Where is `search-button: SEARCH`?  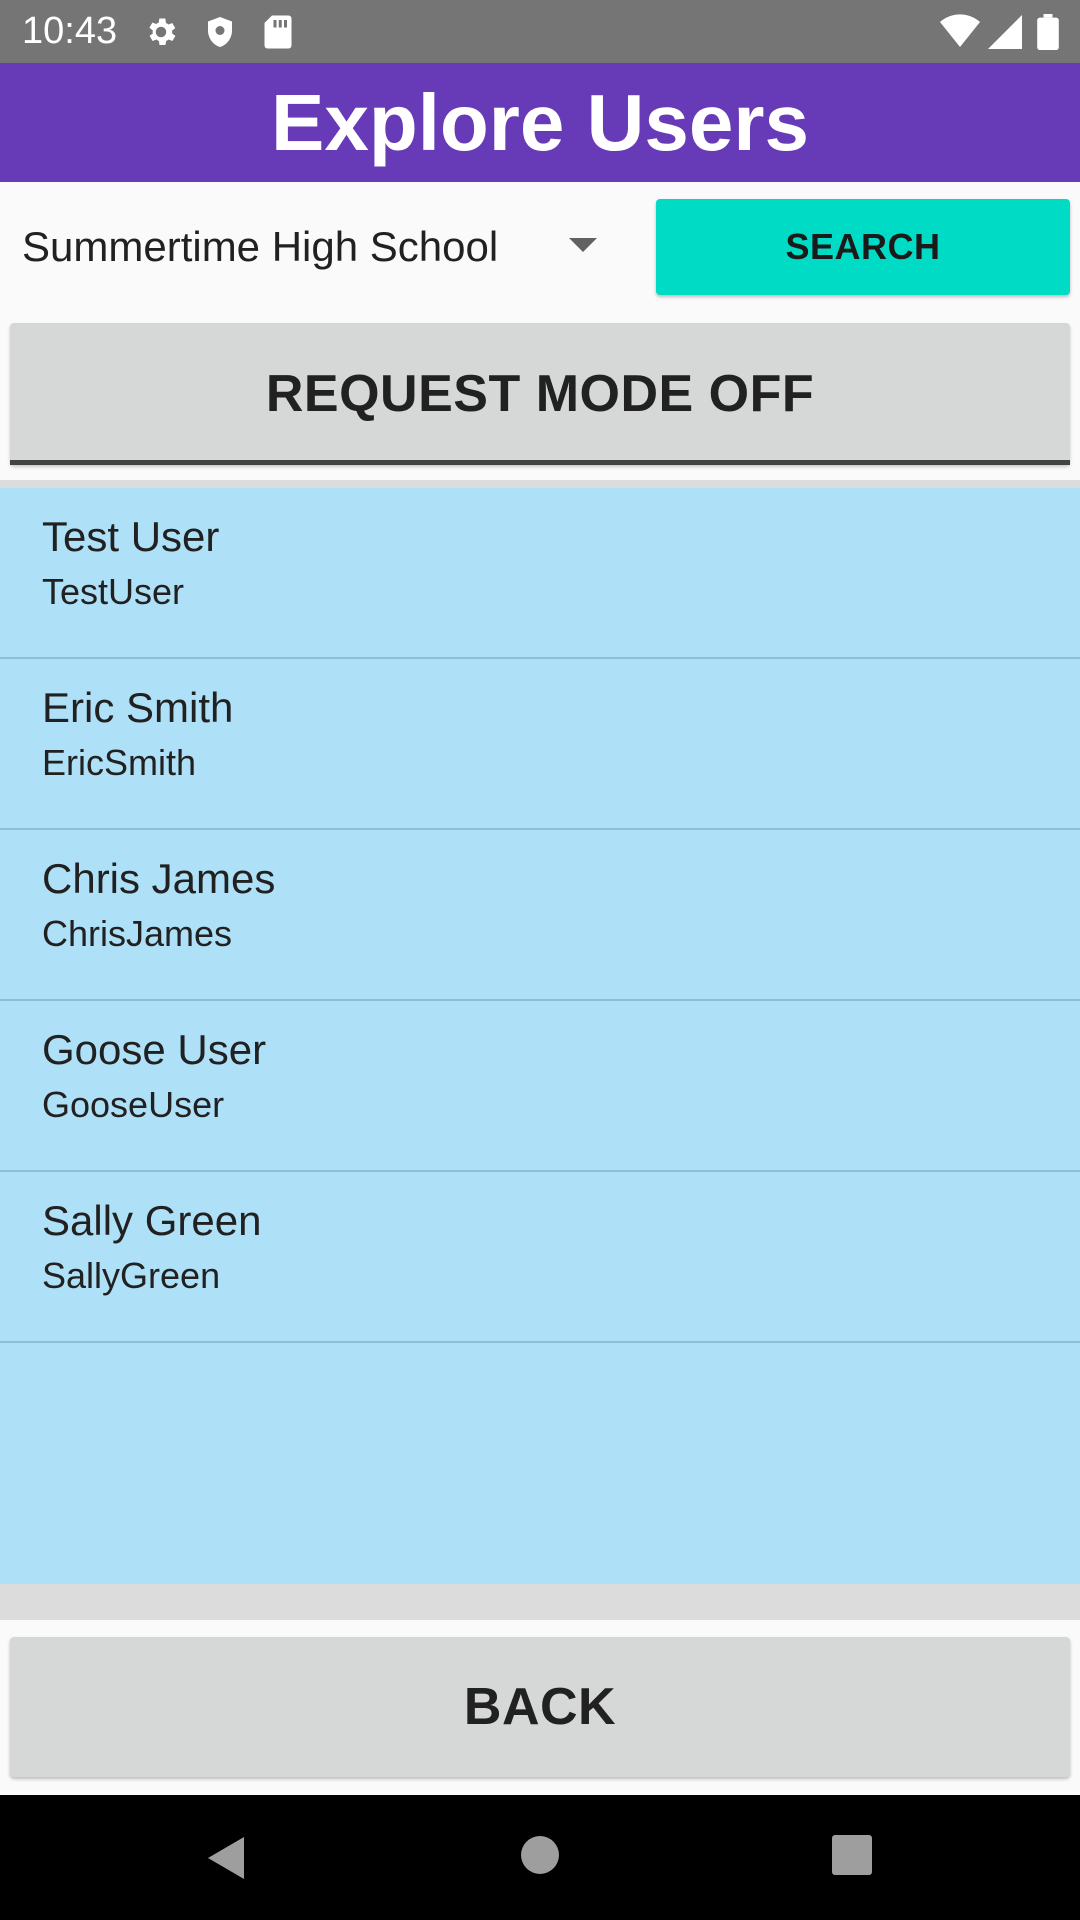 search-button: SEARCH is located at coordinates (863, 247).